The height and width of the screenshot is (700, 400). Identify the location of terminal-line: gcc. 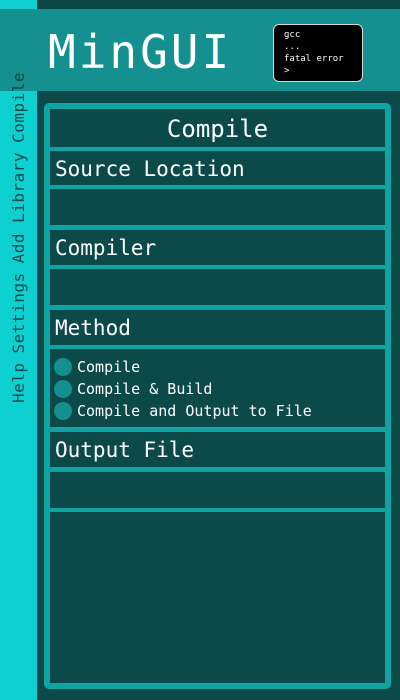
(292, 35).